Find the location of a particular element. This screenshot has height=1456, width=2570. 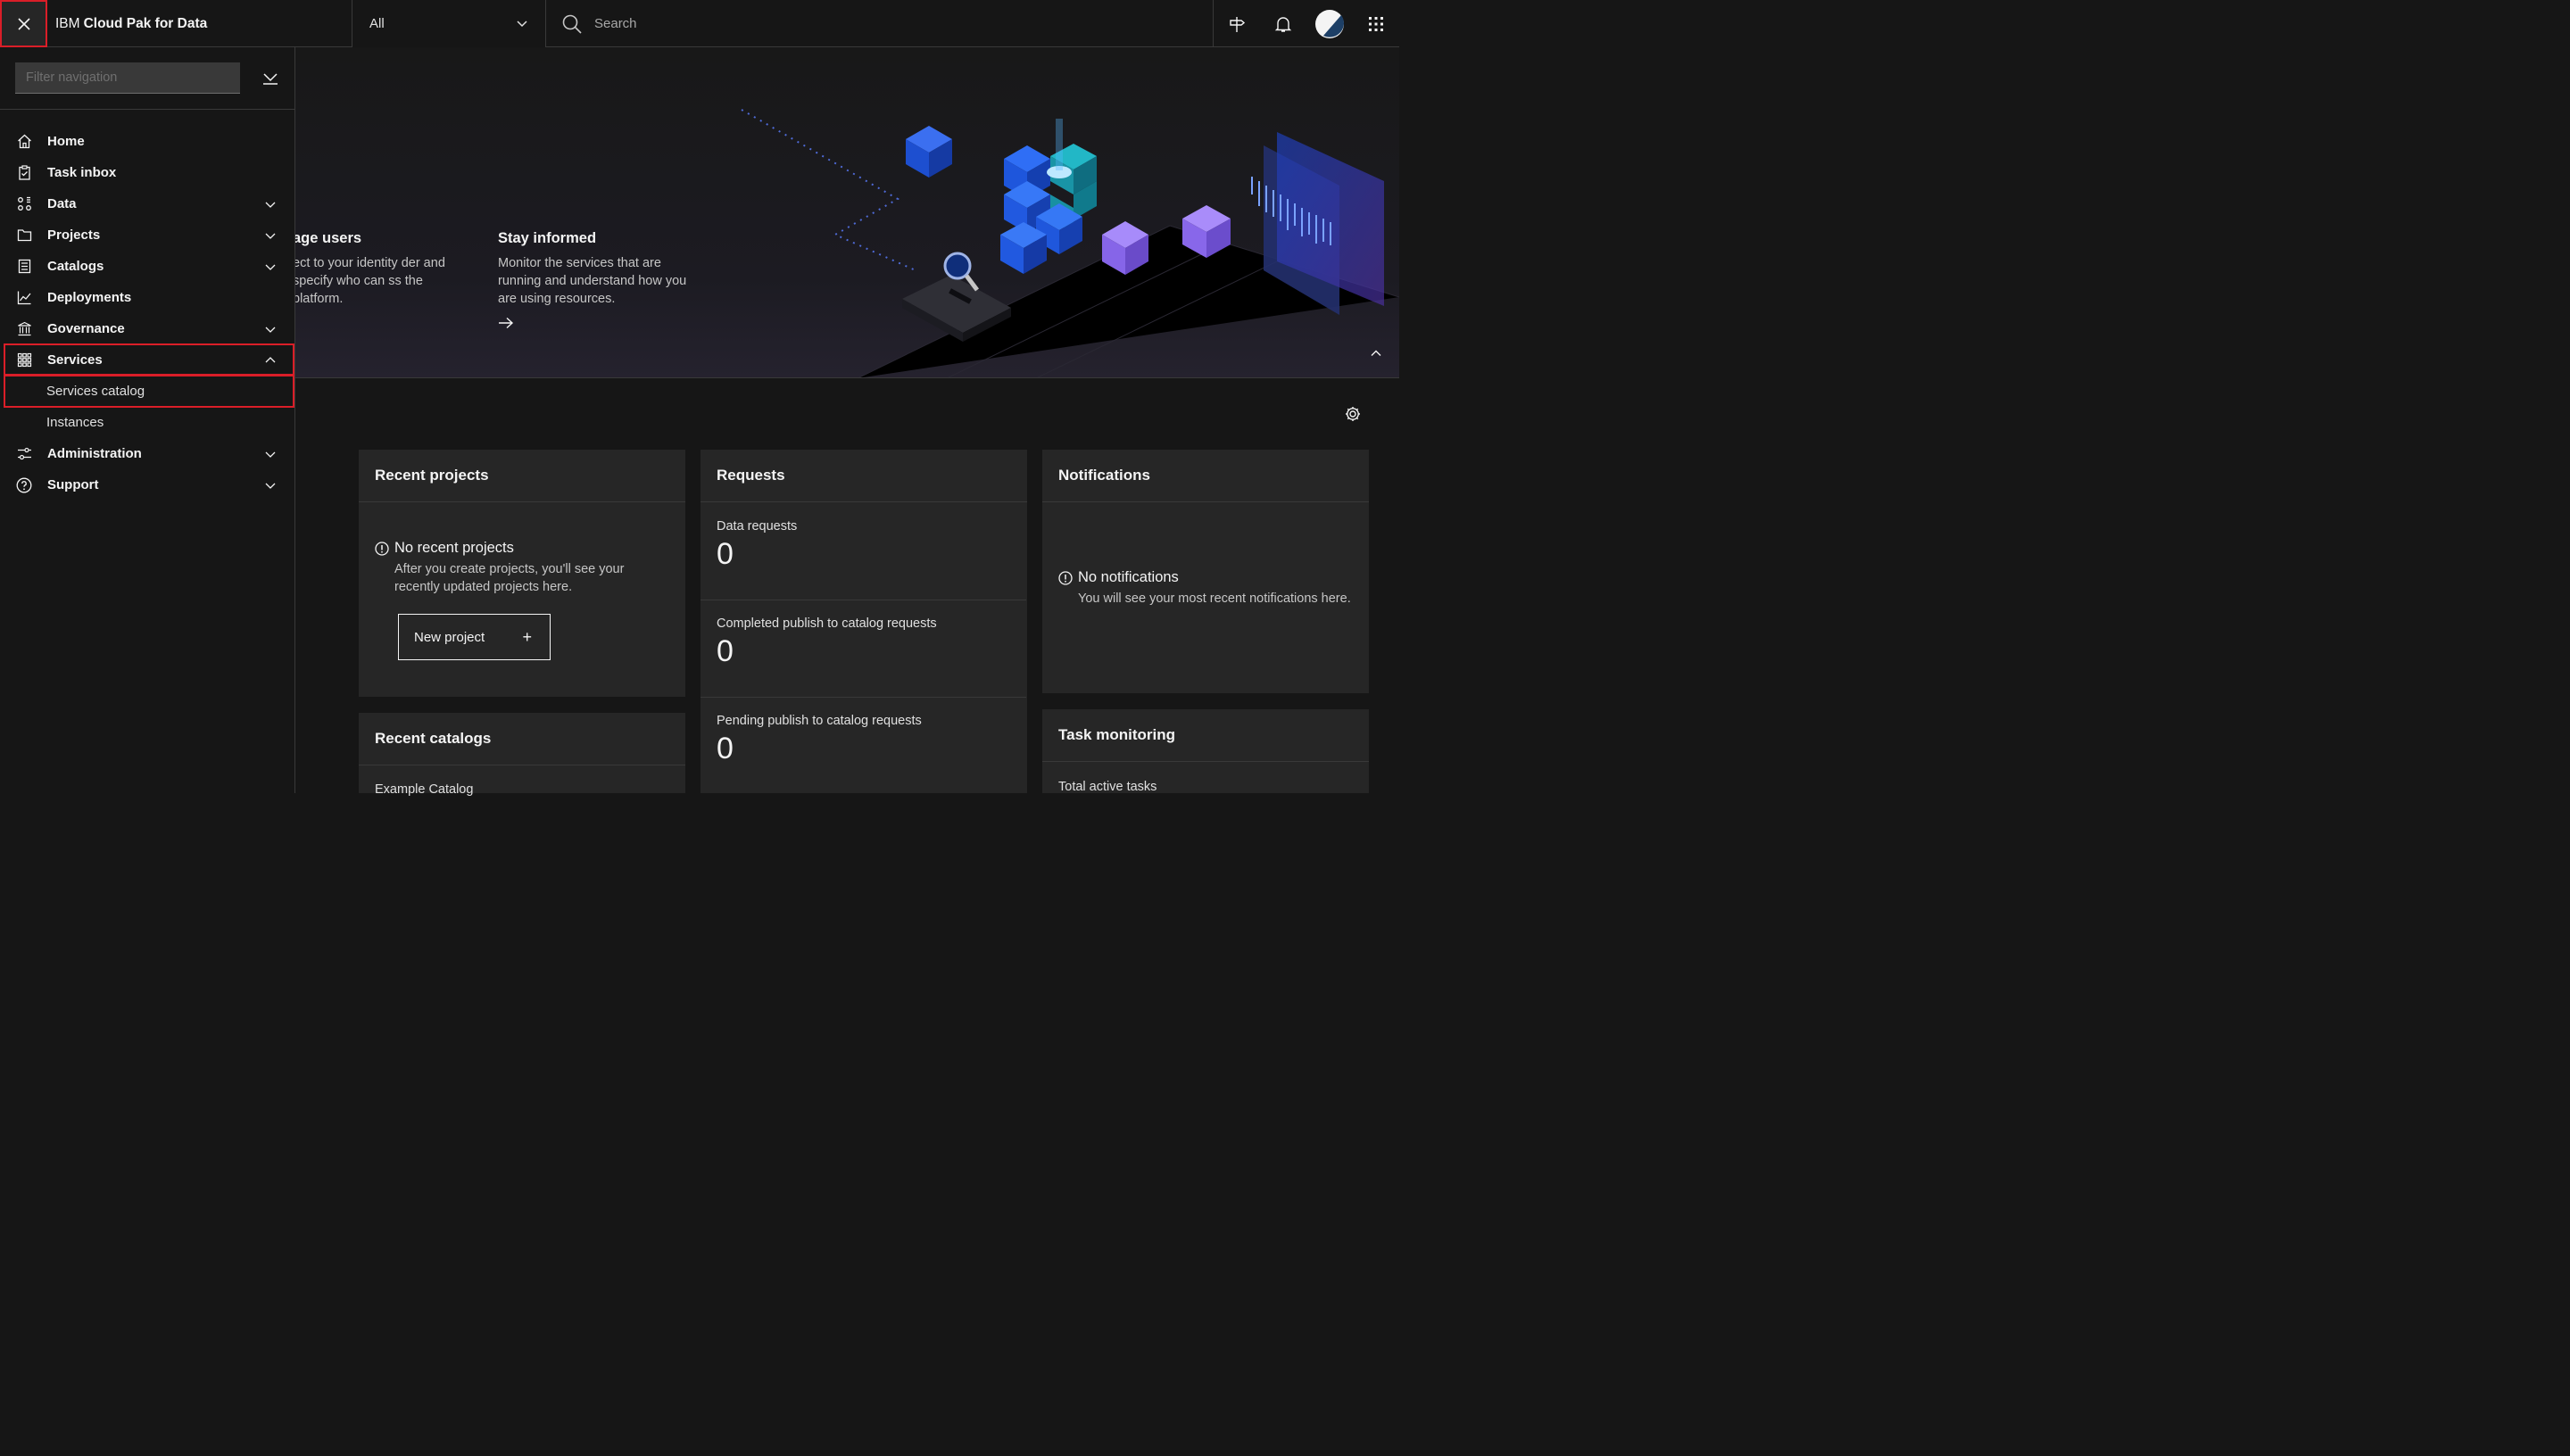

request-label: Completed publish to catalog requests is located at coordinates (827, 623).